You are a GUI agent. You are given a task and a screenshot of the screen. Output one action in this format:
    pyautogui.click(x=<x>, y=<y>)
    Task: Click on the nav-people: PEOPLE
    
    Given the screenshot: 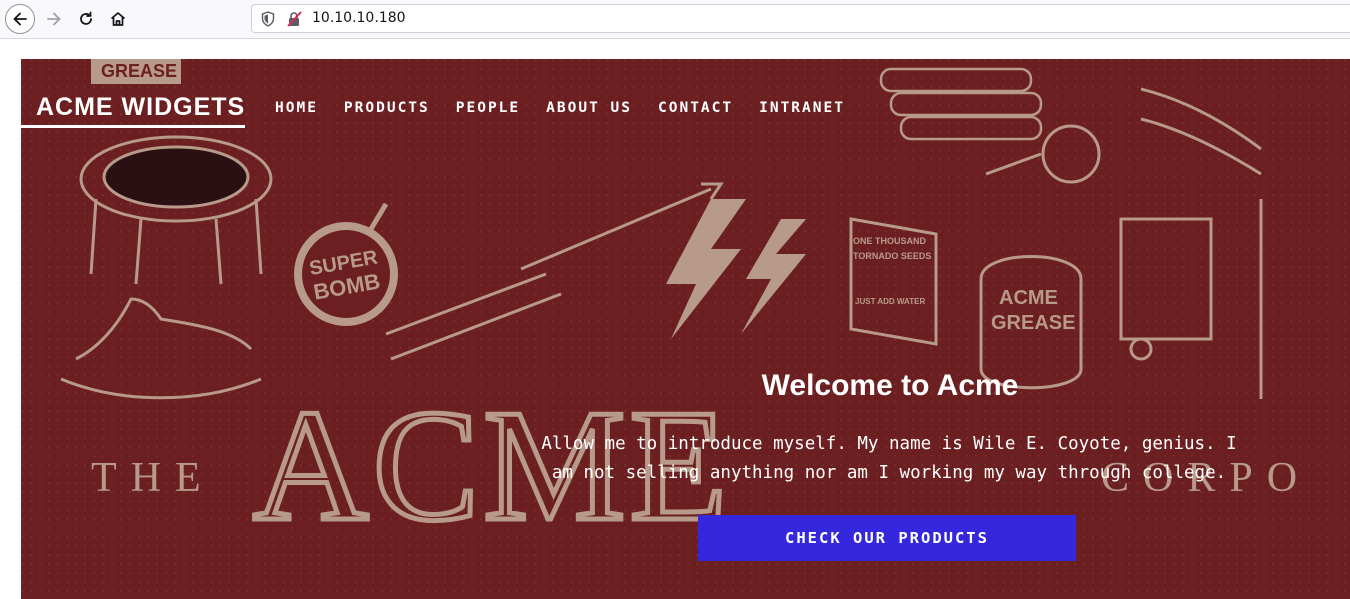 What is the action you would take?
    pyautogui.click(x=488, y=108)
    